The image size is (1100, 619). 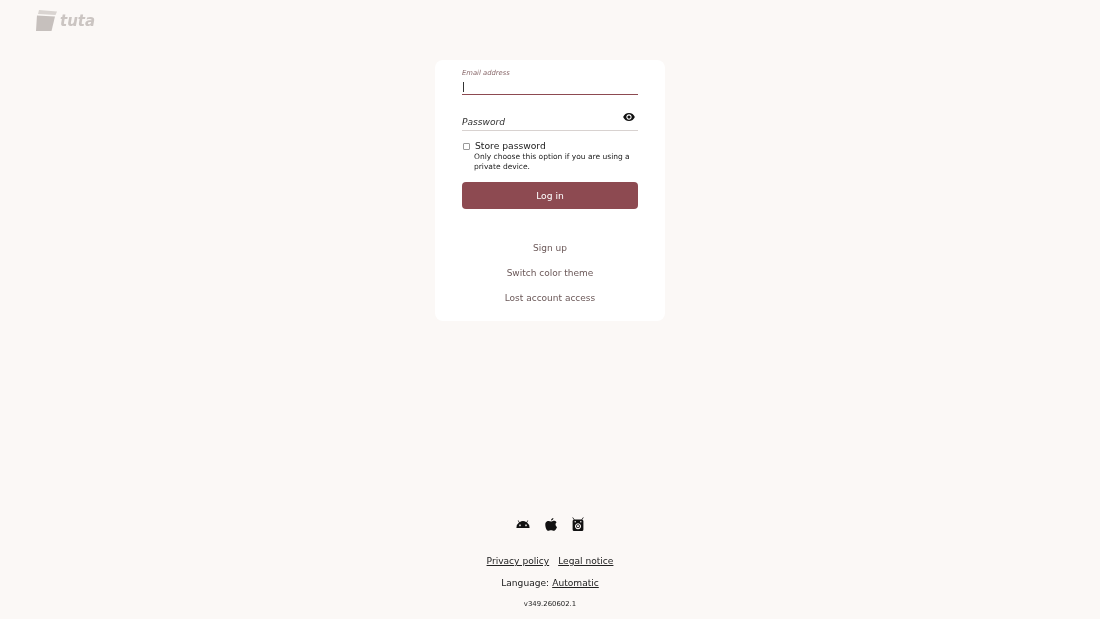 What do you see at coordinates (575, 583) in the screenshot?
I see `language-link: Automatic` at bounding box center [575, 583].